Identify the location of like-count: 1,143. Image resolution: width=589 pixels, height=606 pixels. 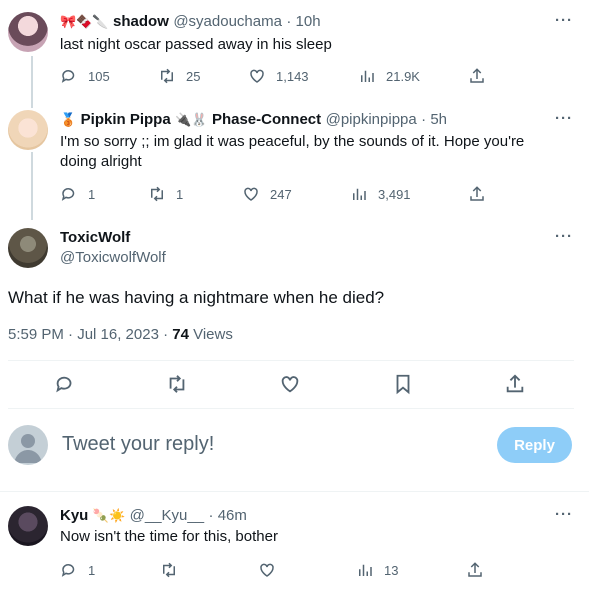
(292, 76).